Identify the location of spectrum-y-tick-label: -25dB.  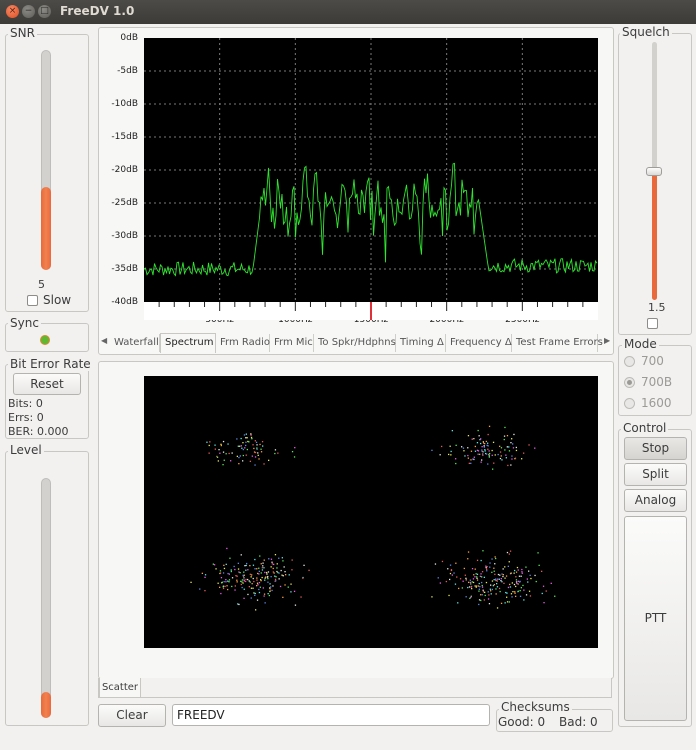
(124, 203).